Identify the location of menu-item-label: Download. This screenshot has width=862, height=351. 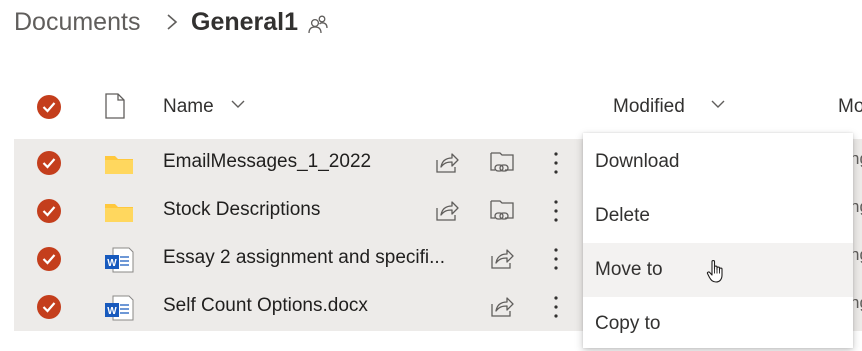
(637, 161).